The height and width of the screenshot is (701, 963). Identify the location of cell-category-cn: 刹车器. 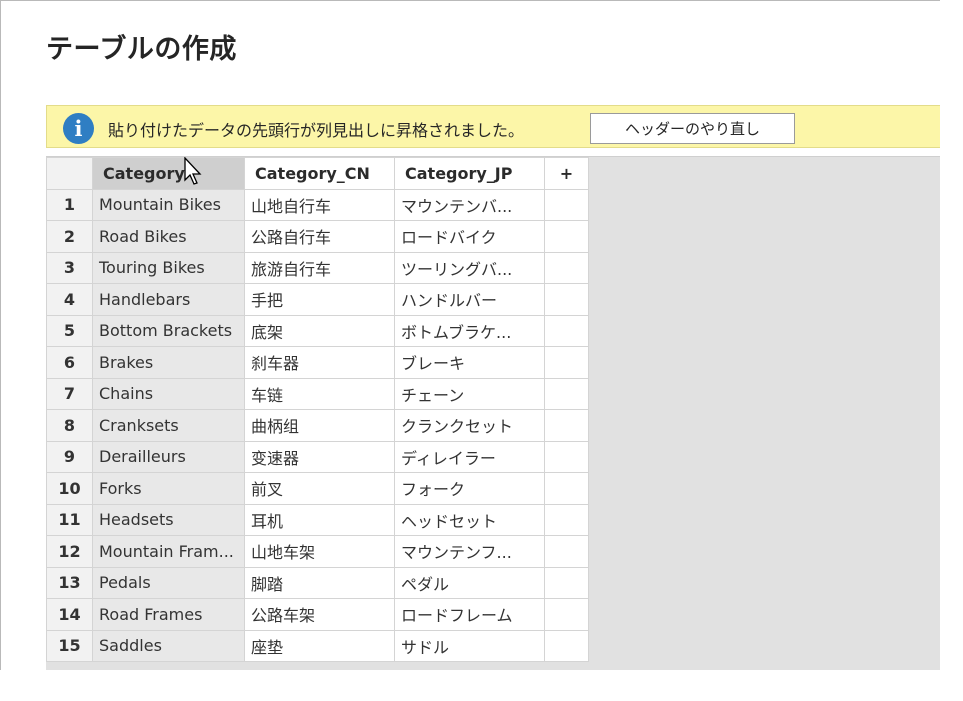
(319, 362).